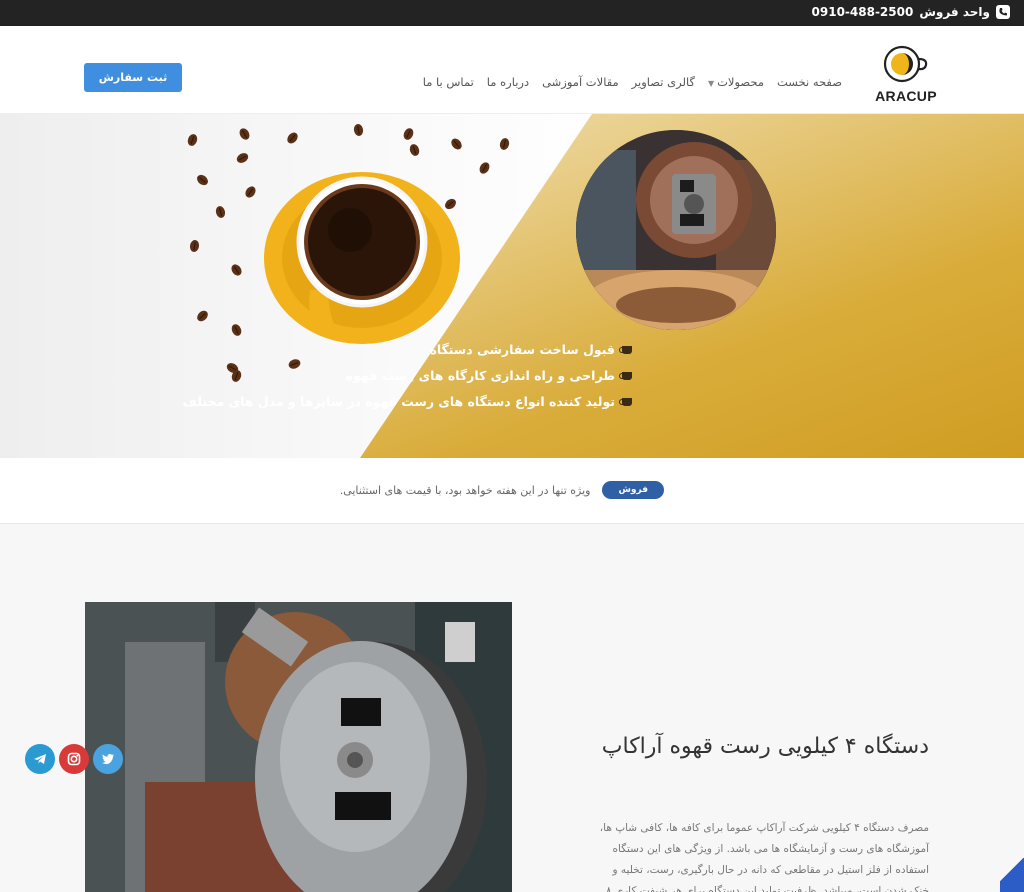 This screenshot has width=1024, height=892. Describe the element at coordinates (40, 759) in the screenshot. I see `telegram-icon` at that location.